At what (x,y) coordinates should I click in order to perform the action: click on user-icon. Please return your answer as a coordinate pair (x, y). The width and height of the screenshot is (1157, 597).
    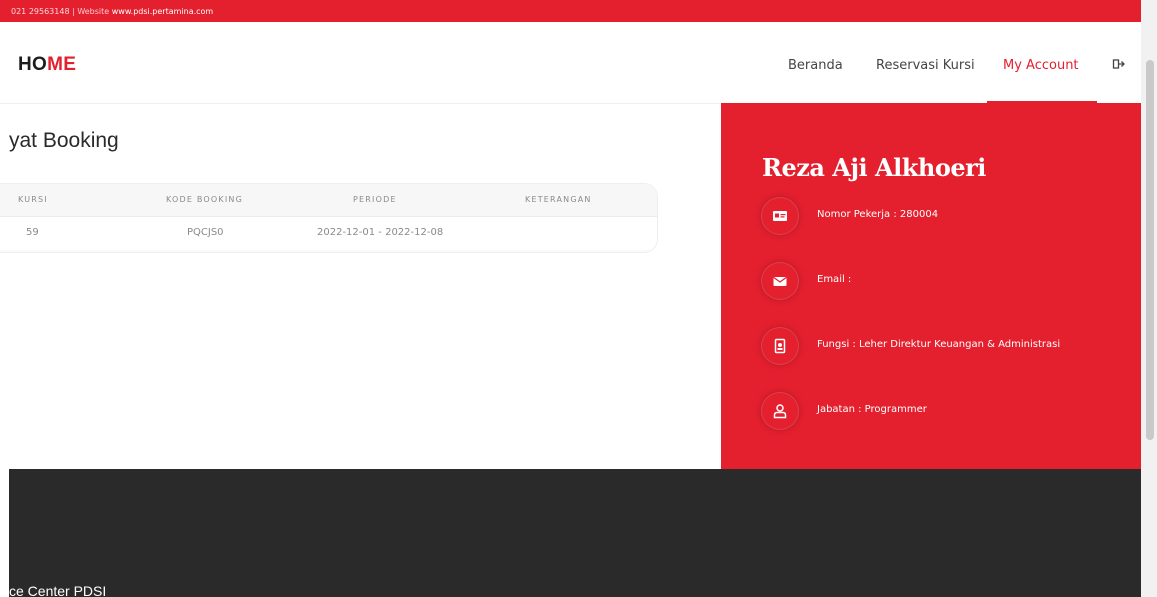
    Looking at the image, I should click on (780, 411).